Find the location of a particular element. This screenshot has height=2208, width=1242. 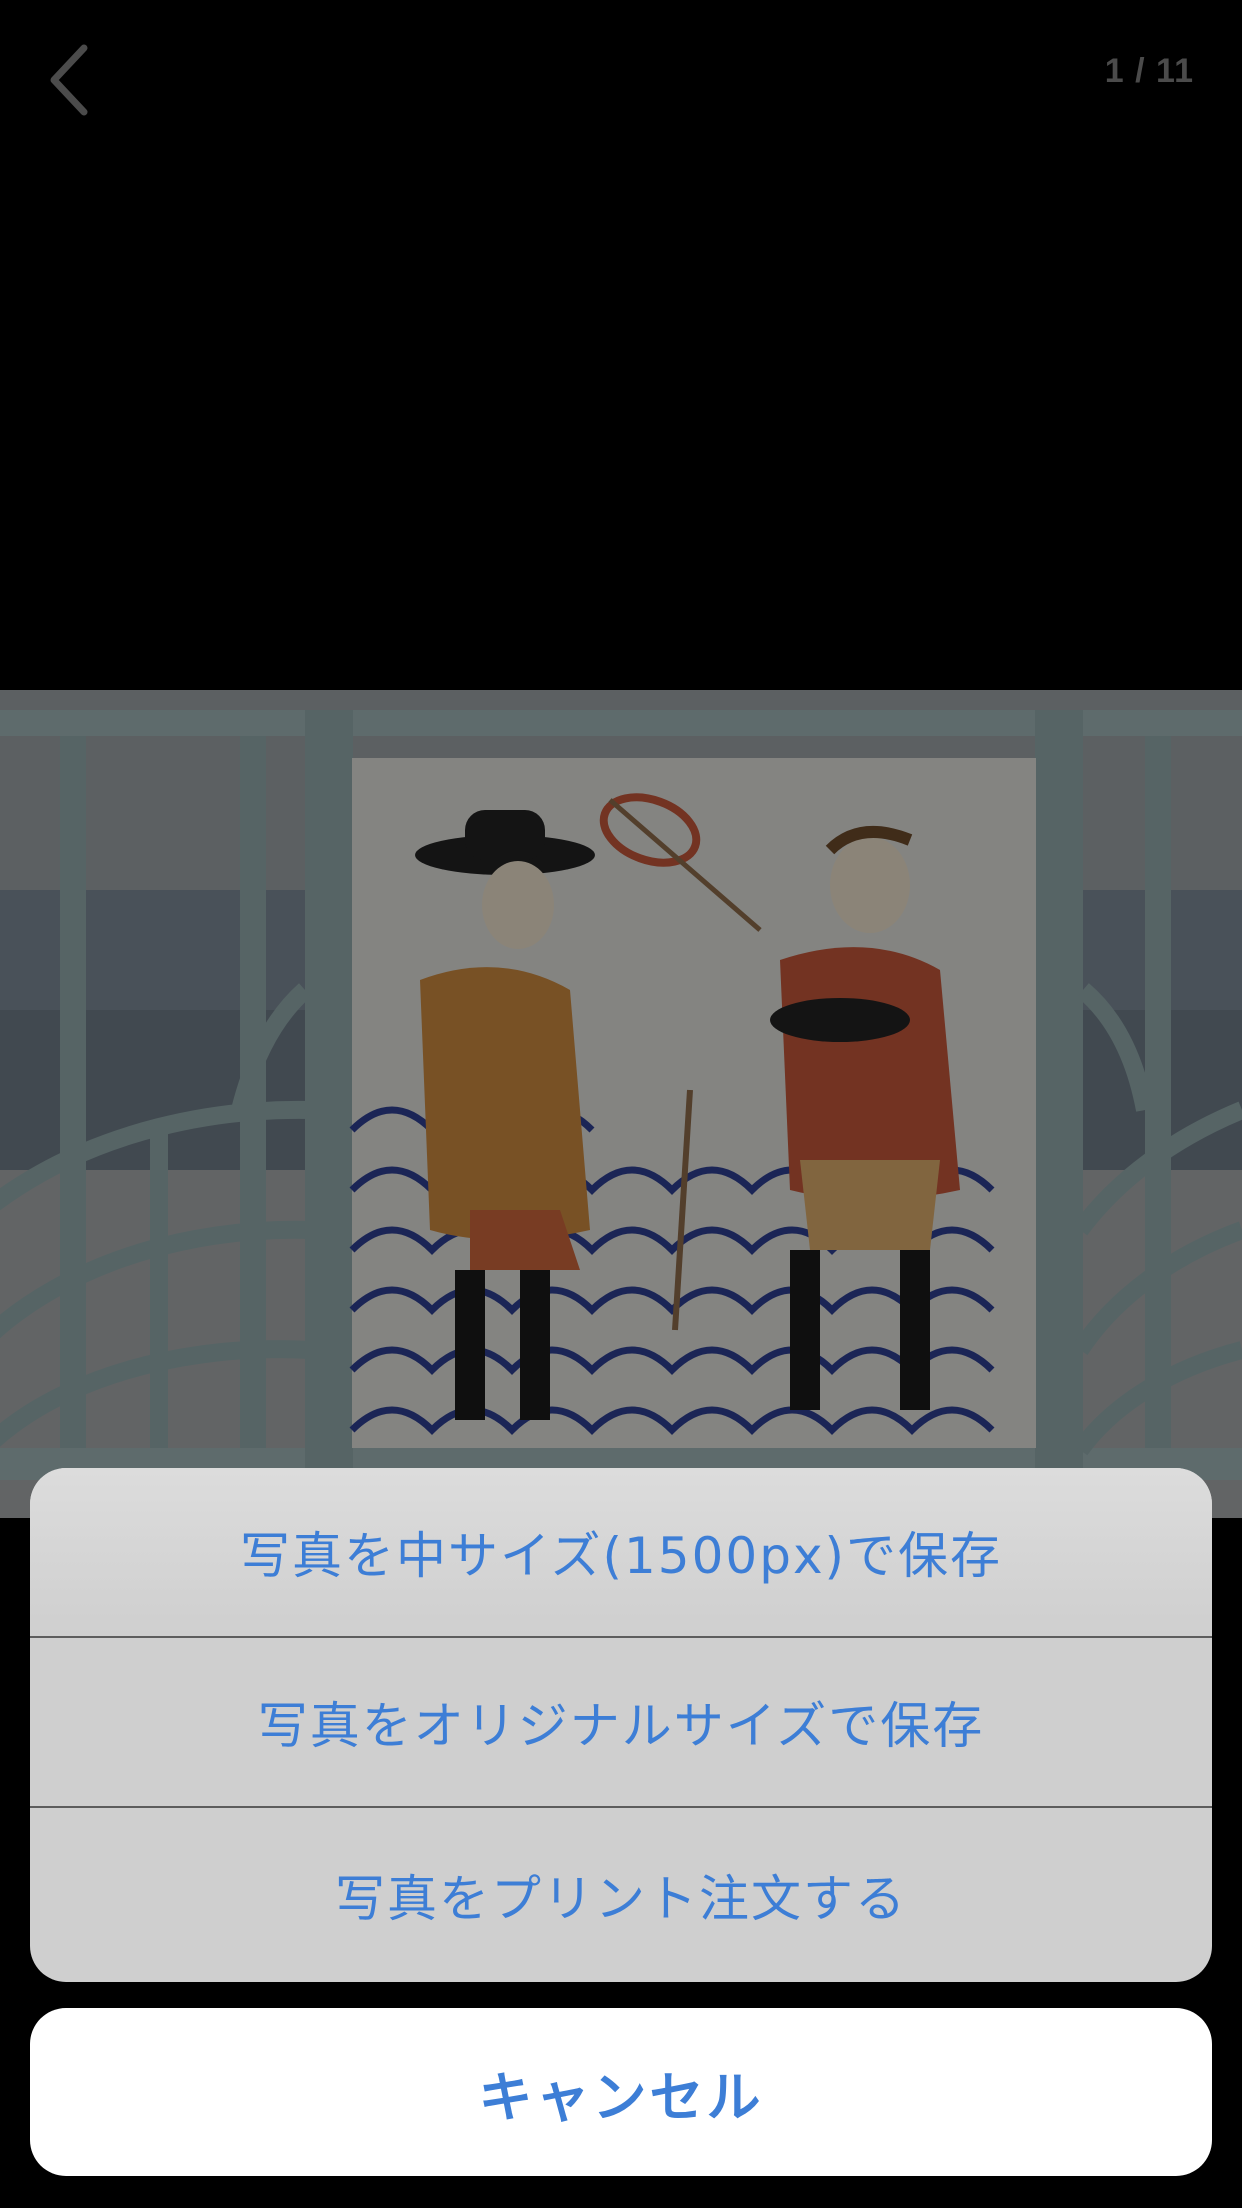

order-print-button: 写真をプリント注文する is located at coordinates (621, 1895).